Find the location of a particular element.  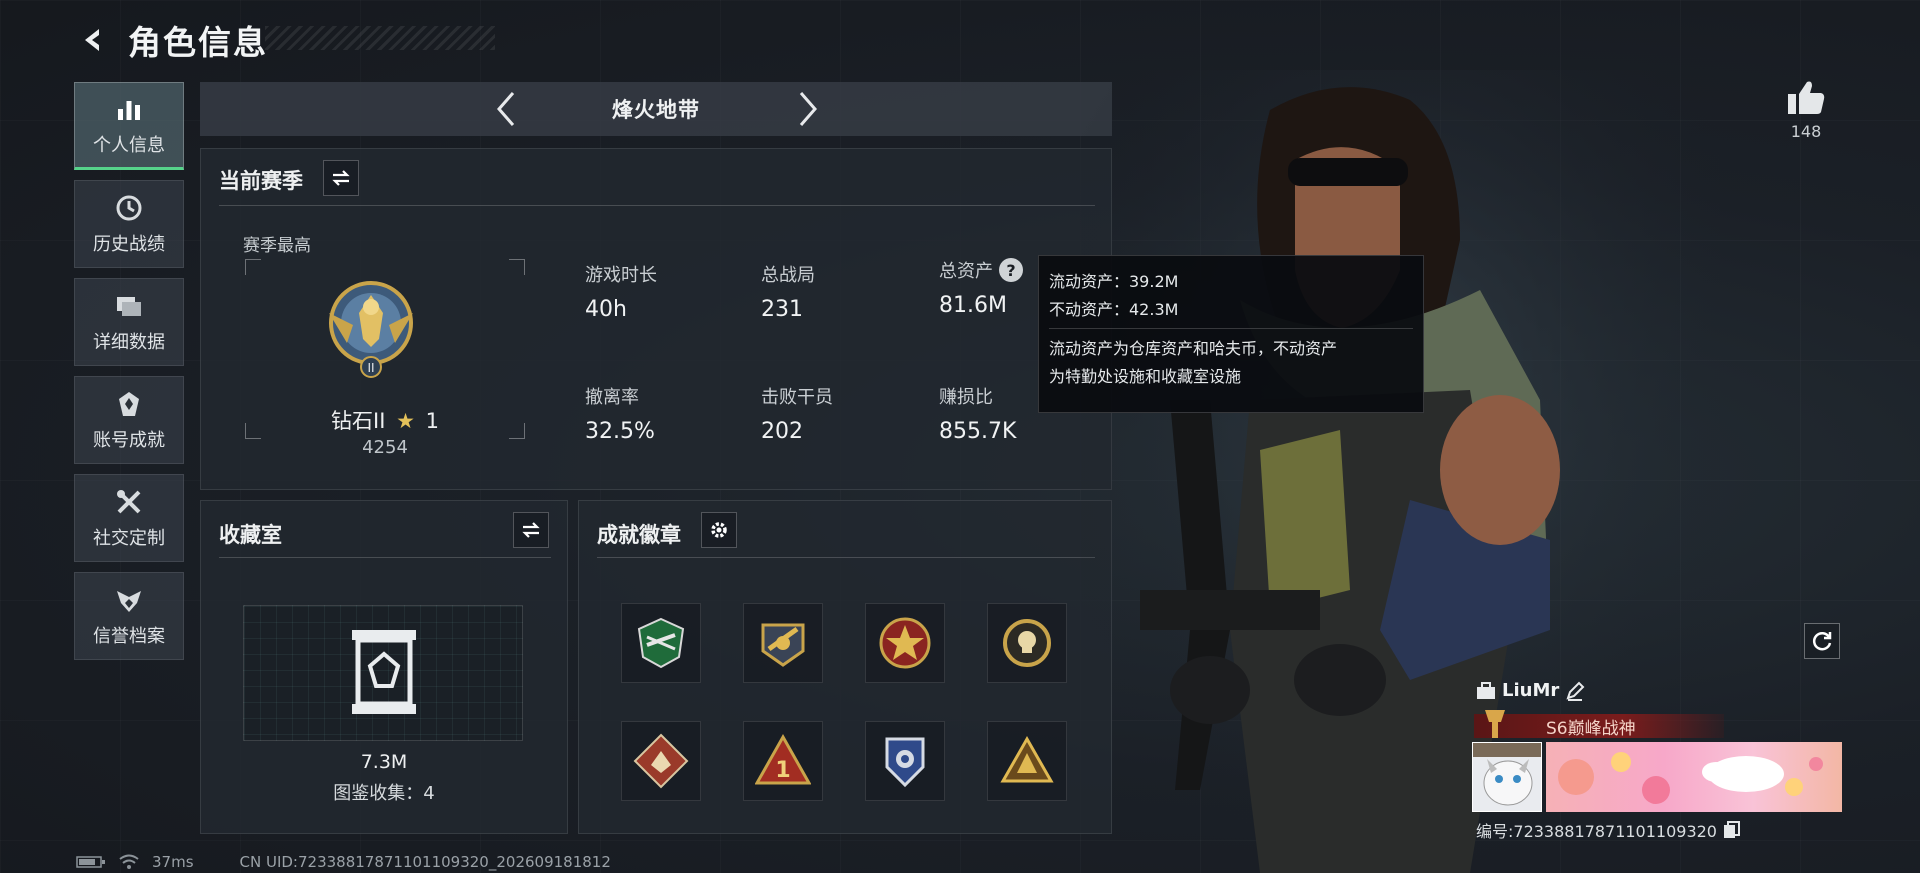

tooltip-description-line2: 为特勤处设施和收藏室设施 is located at coordinates (1145, 376).